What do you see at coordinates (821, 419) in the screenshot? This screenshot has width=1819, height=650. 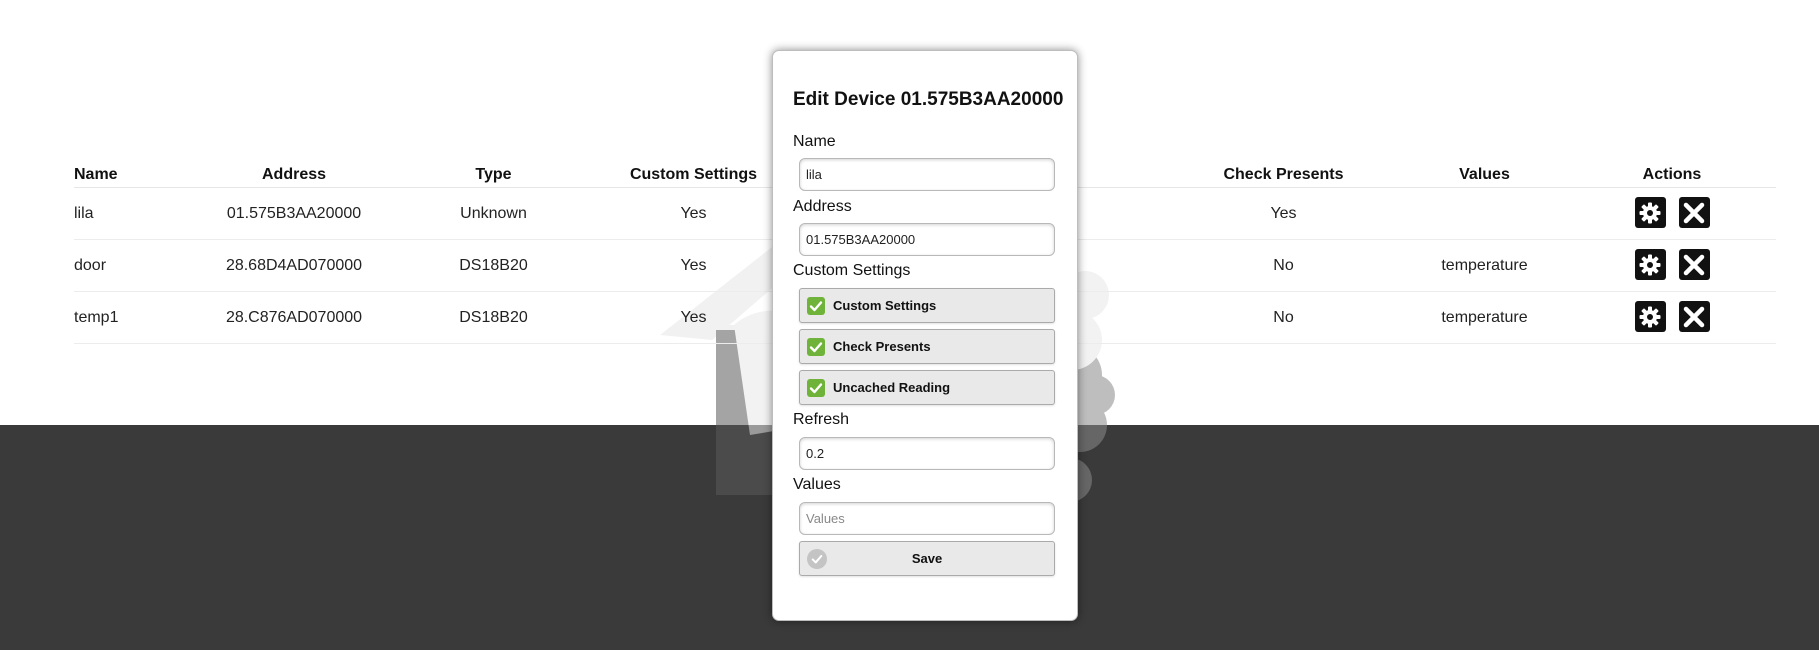 I see `refresh-label: Refresh` at bounding box center [821, 419].